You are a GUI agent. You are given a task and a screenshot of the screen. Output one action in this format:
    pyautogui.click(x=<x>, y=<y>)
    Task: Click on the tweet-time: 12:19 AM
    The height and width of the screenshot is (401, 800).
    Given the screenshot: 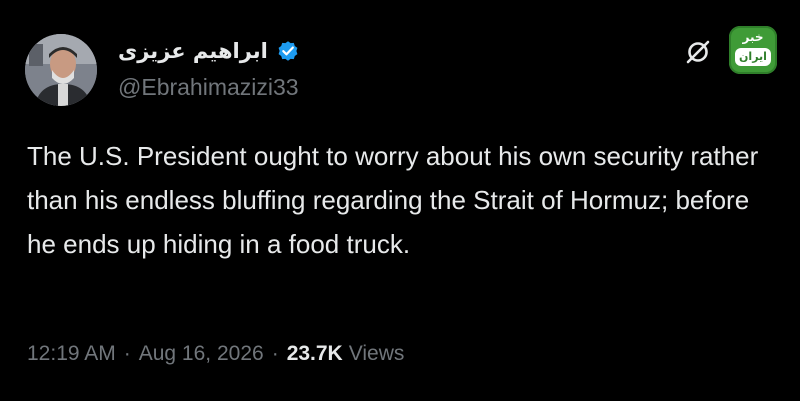 What is the action you would take?
    pyautogui.click(x=71, y=354)
    